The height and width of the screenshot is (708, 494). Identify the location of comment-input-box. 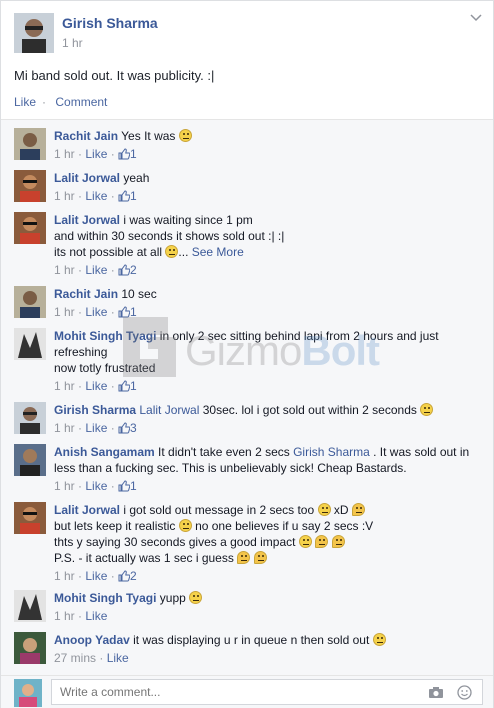
(267, 692).